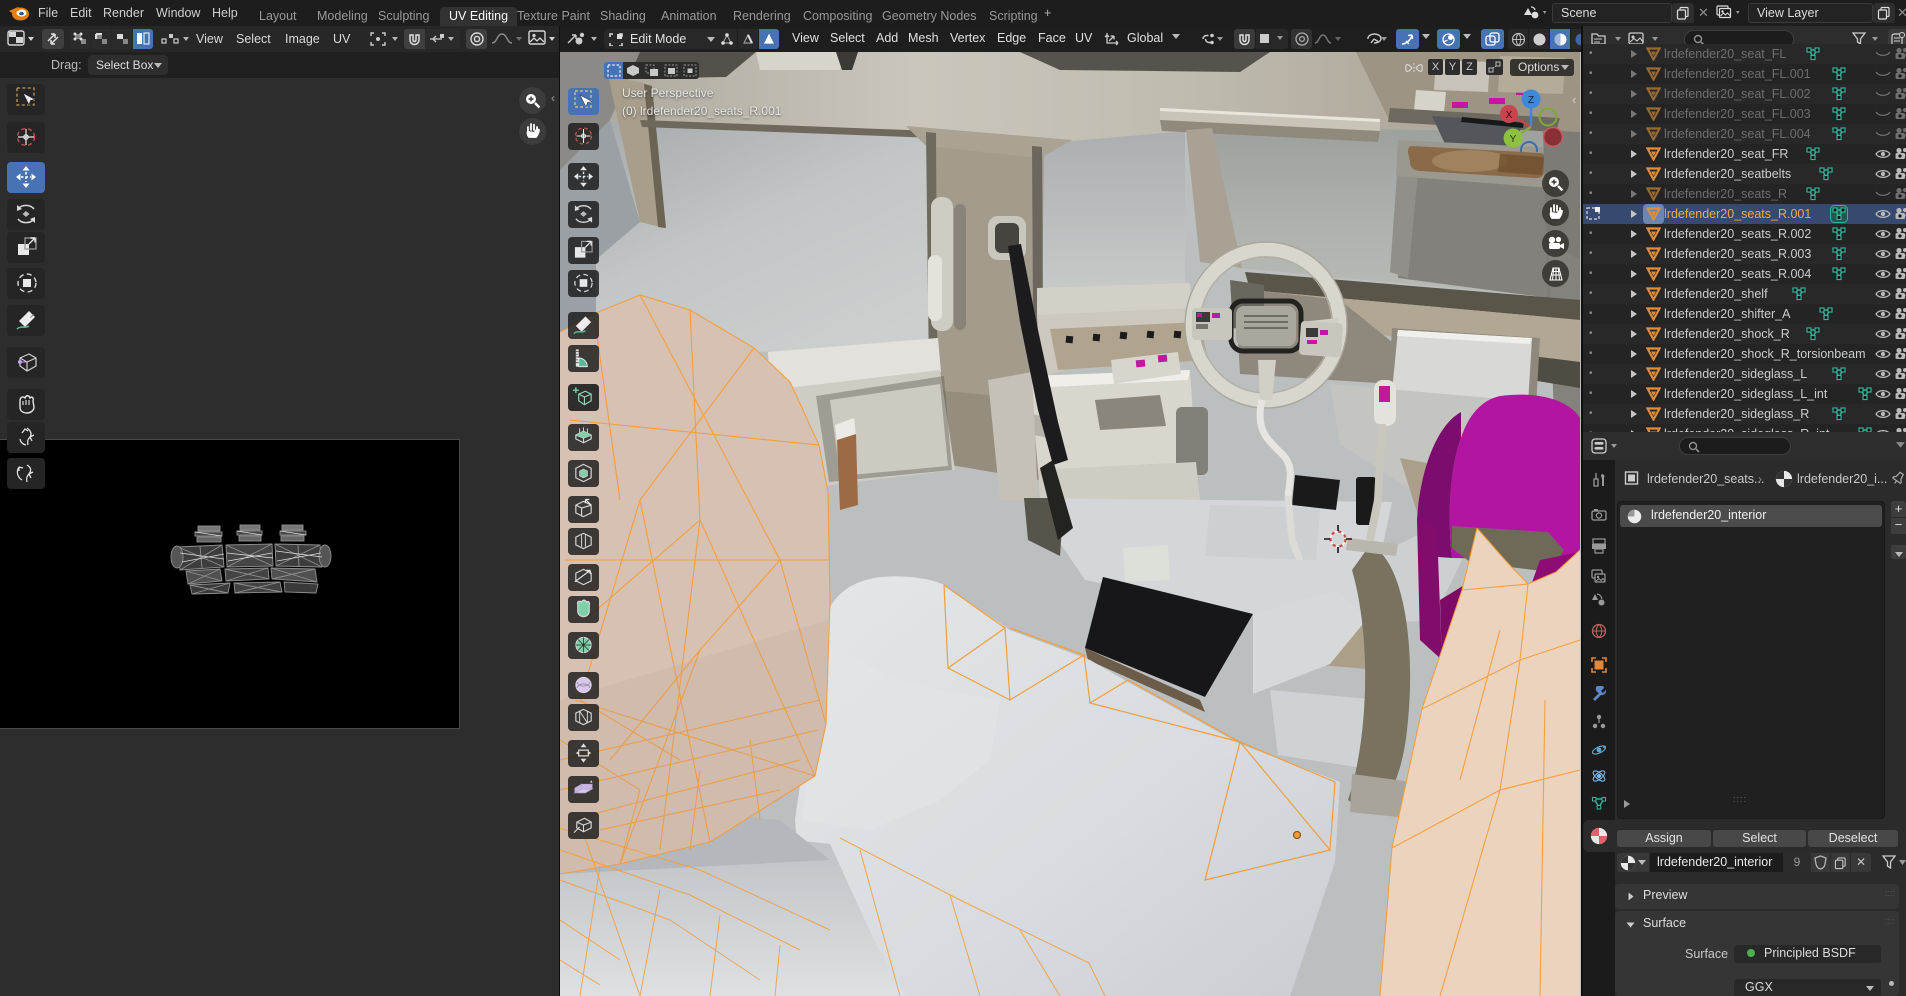  I want to click on svg-text: X, so click(1509, 115).